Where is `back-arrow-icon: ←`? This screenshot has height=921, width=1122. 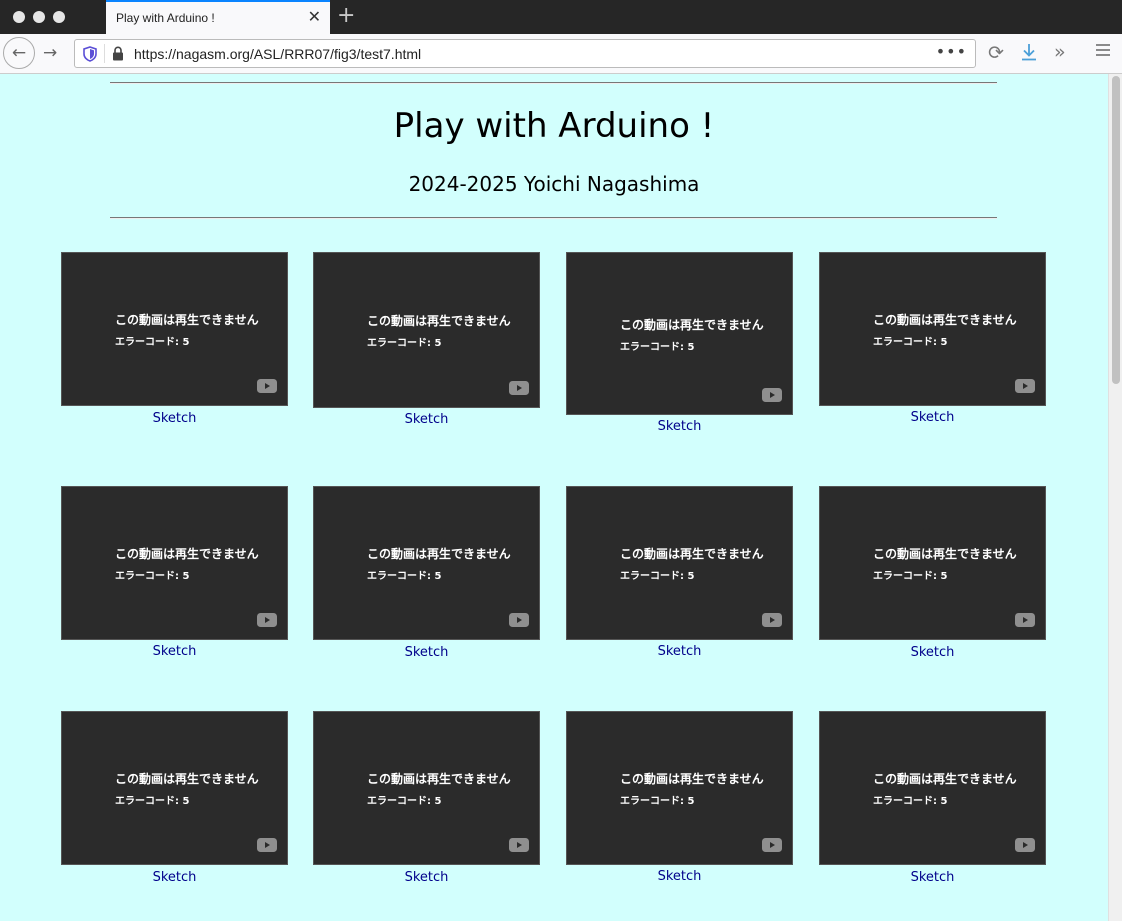
back-arrow-icon: ← is located at coordinates (19, 53).